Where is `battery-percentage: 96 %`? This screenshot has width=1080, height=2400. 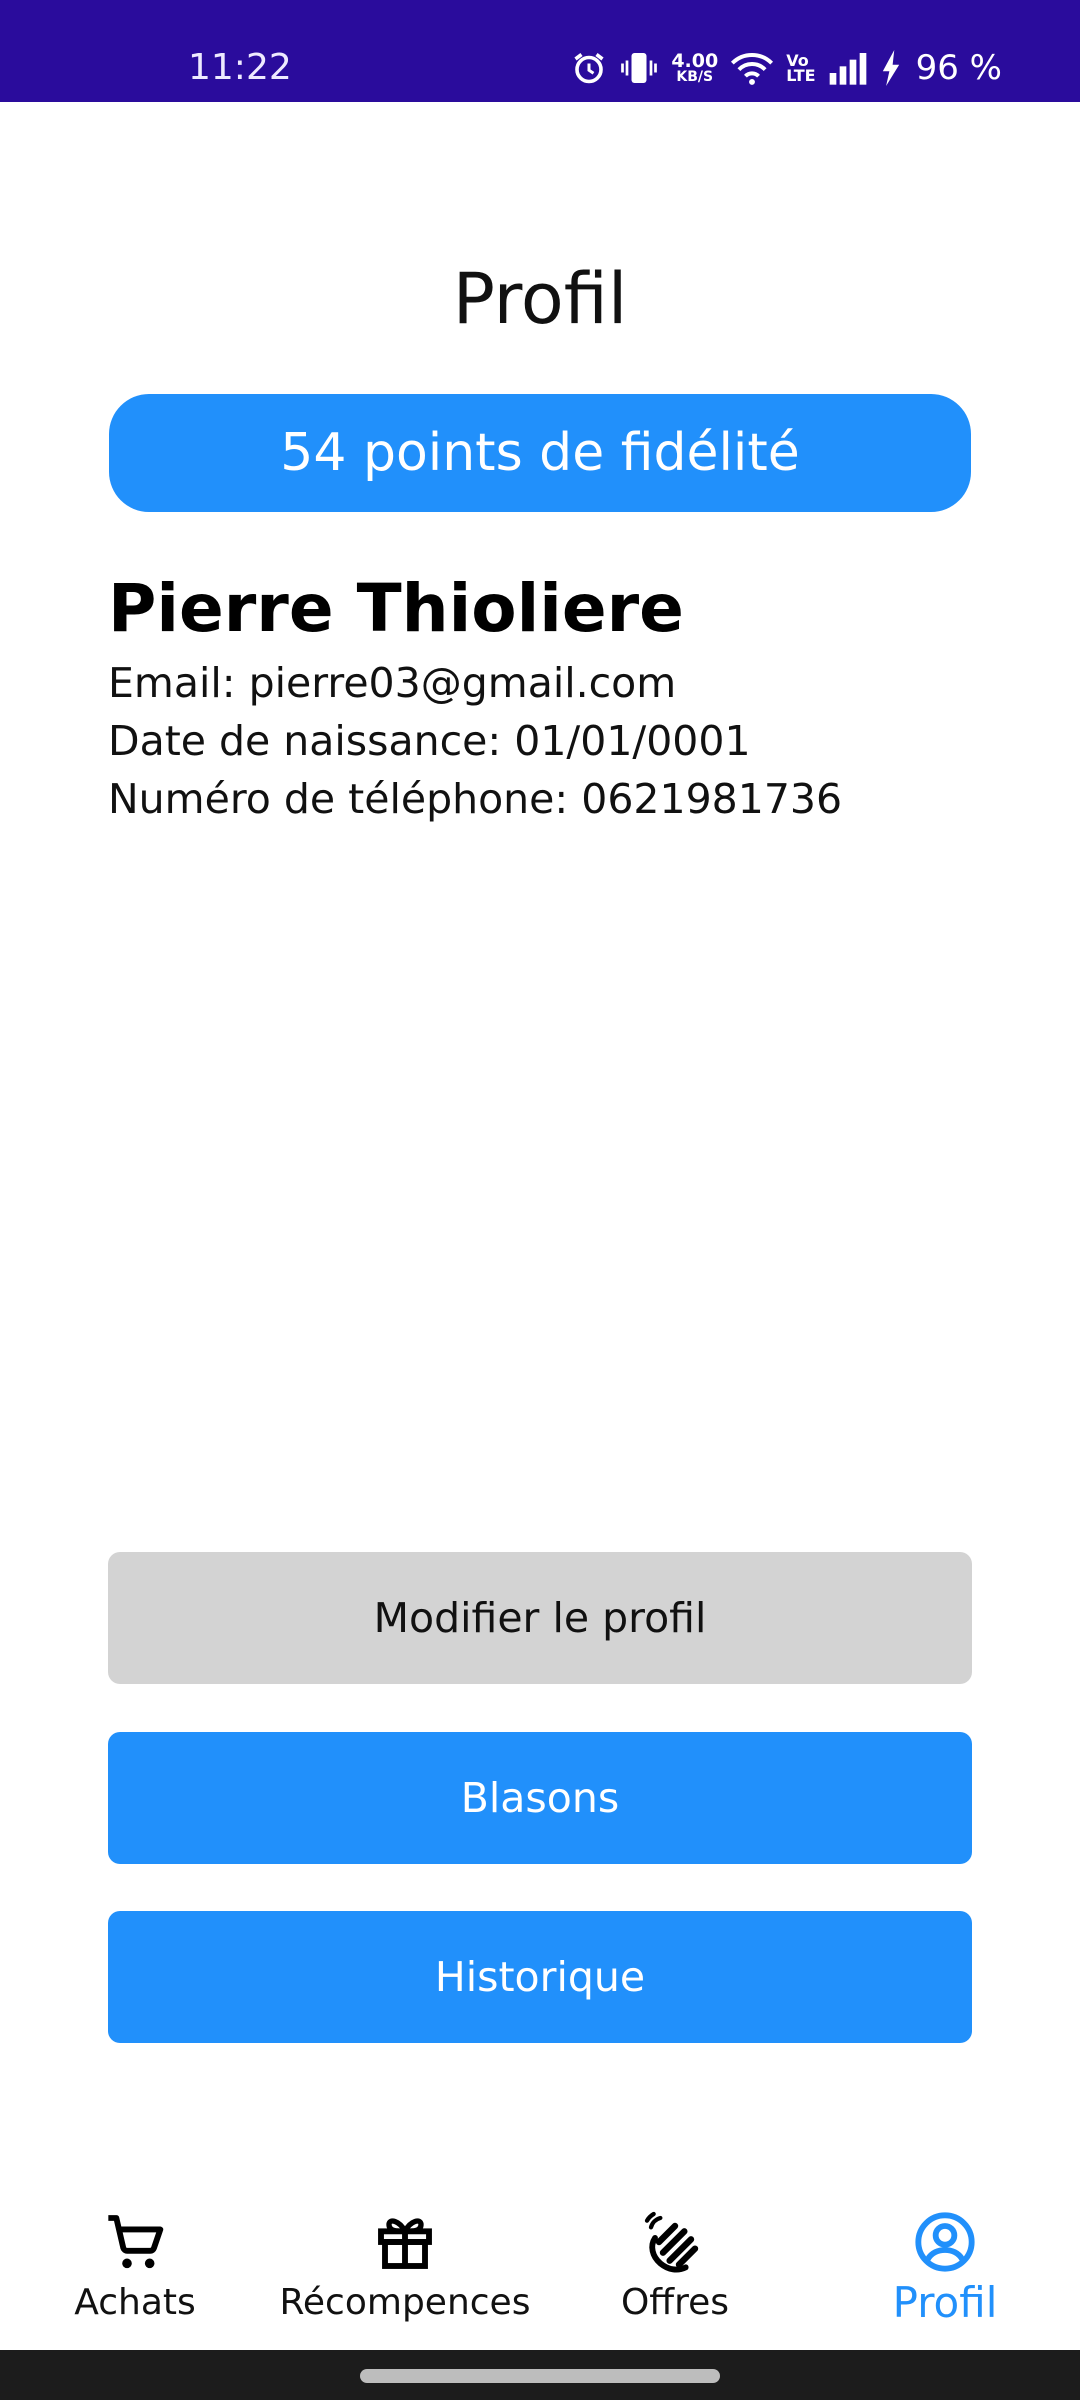
battery-percentage: 96 % is located at coordinates (958, 68).